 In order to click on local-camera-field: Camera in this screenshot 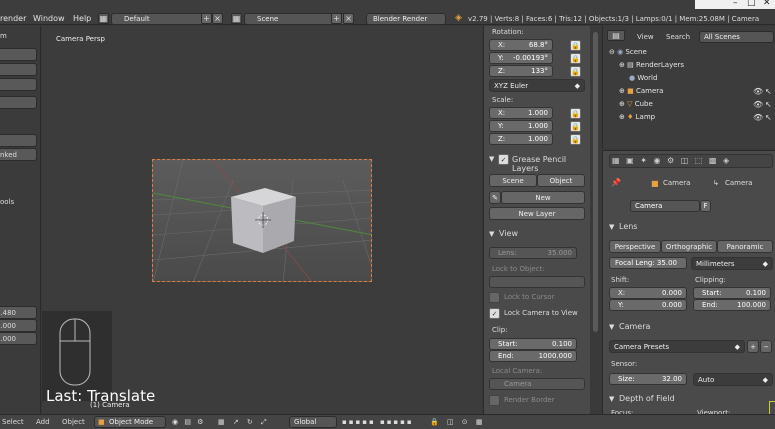, I will do `click(537, 384)`.